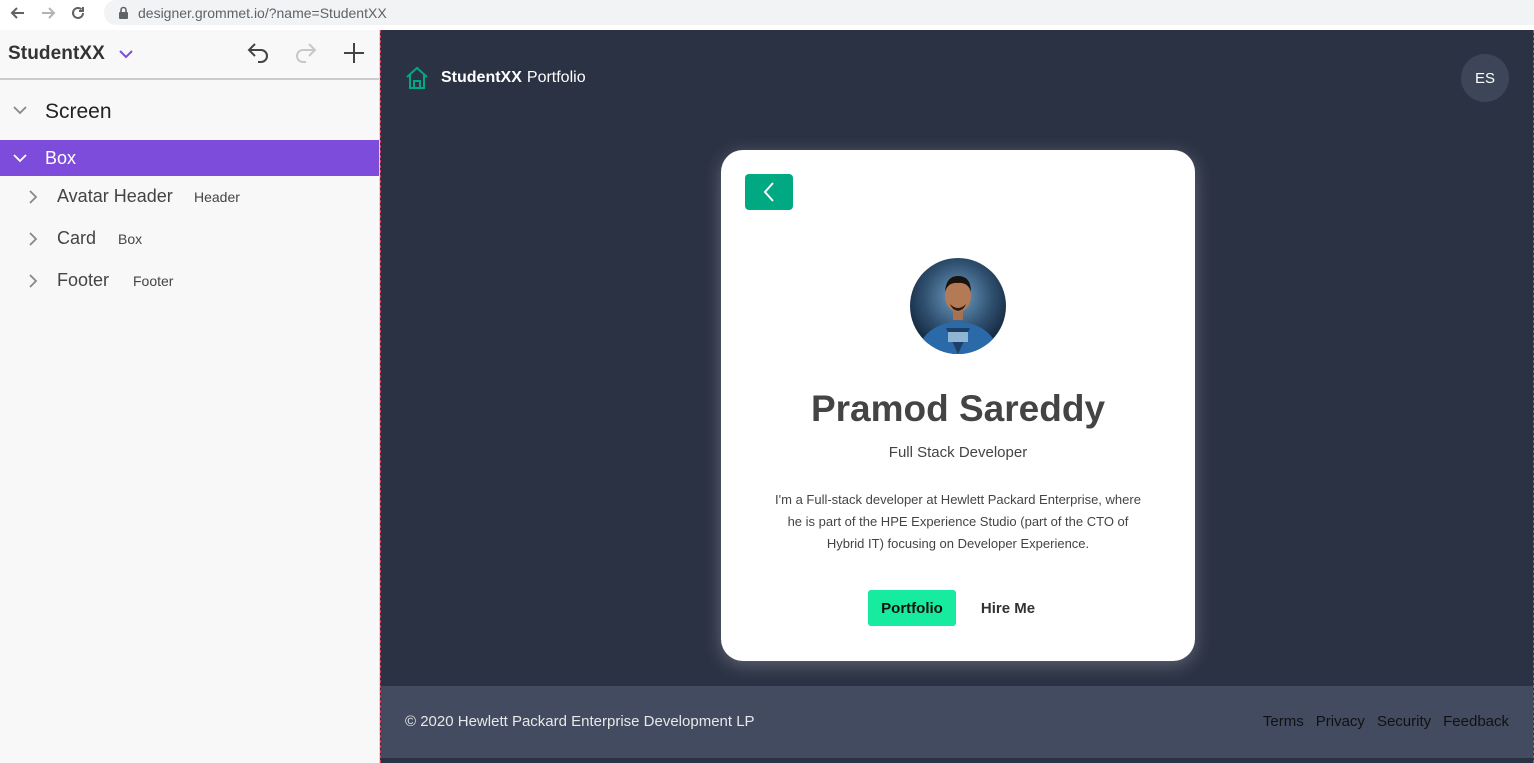 This screenshot has height=763, width=1534. What do you see at coordinates (1485, 78) in the screenshot?
I see `user-avatar: ES` at bounding box center [1485, 78].